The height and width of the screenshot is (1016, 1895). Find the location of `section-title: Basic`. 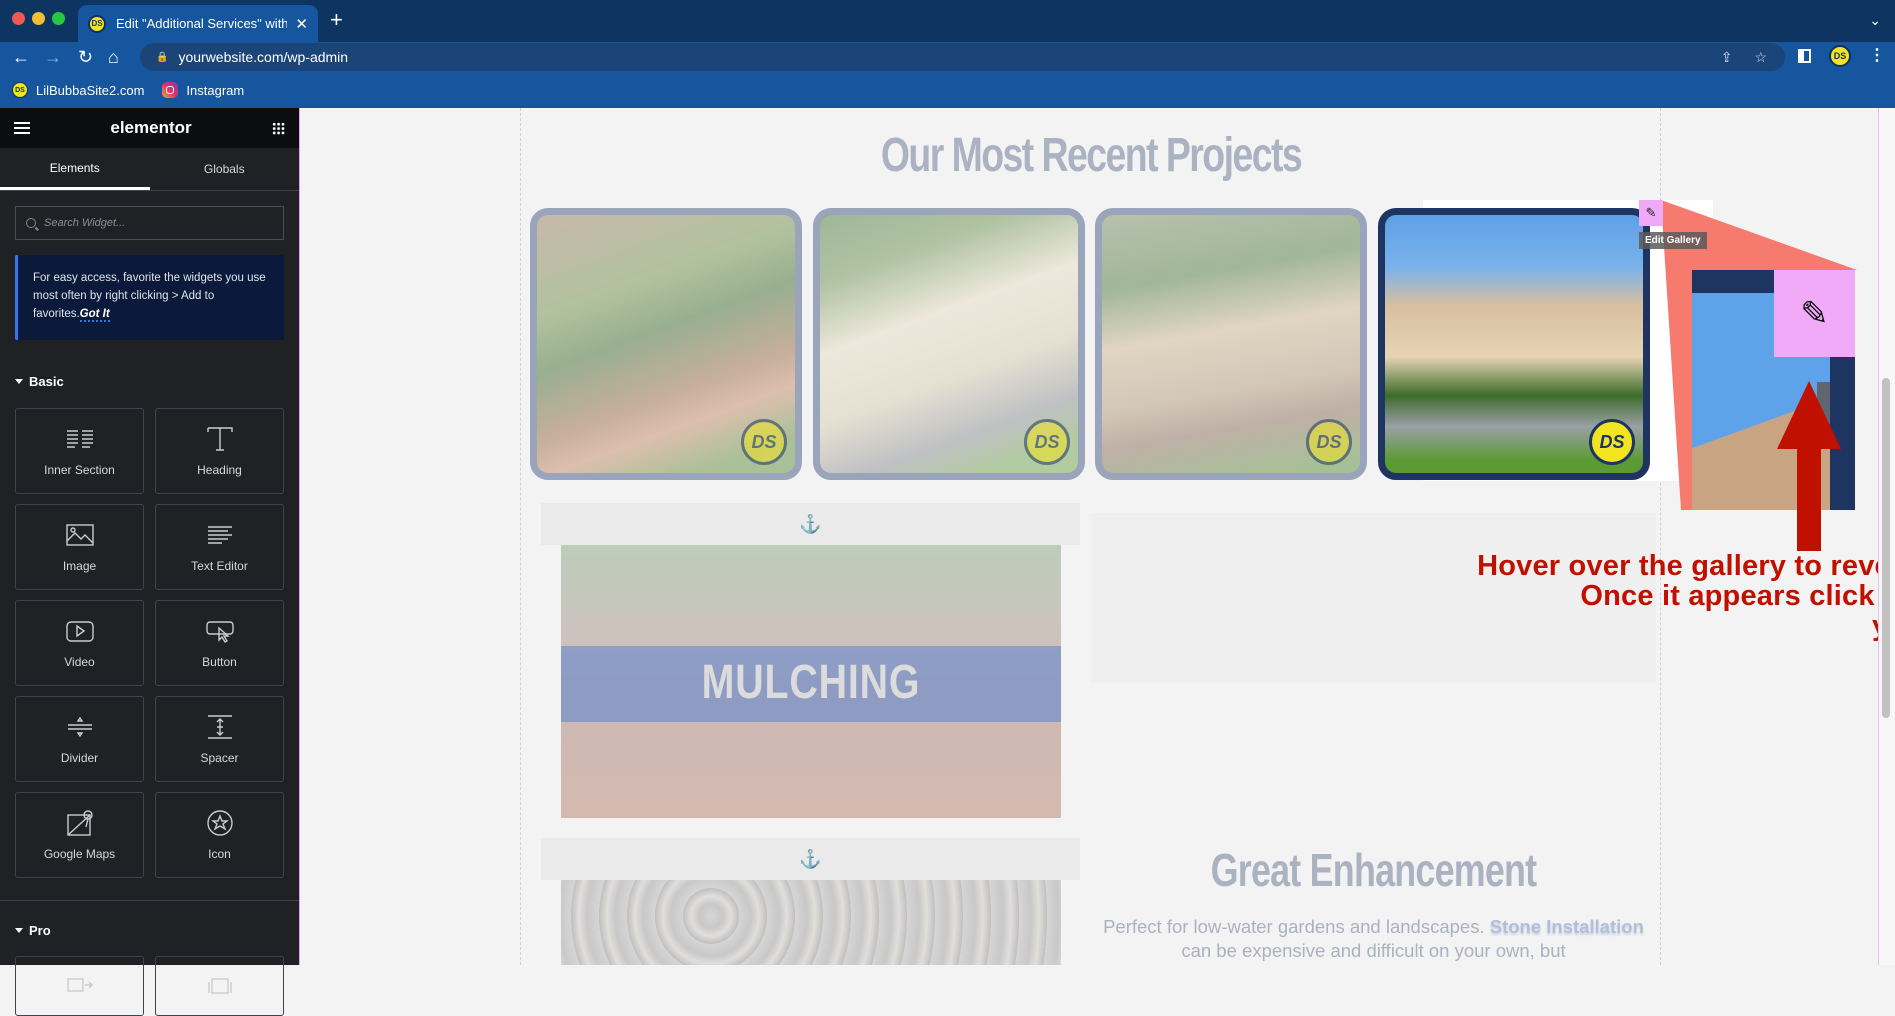

section-title: Basic is located at coordinates (46, 381).